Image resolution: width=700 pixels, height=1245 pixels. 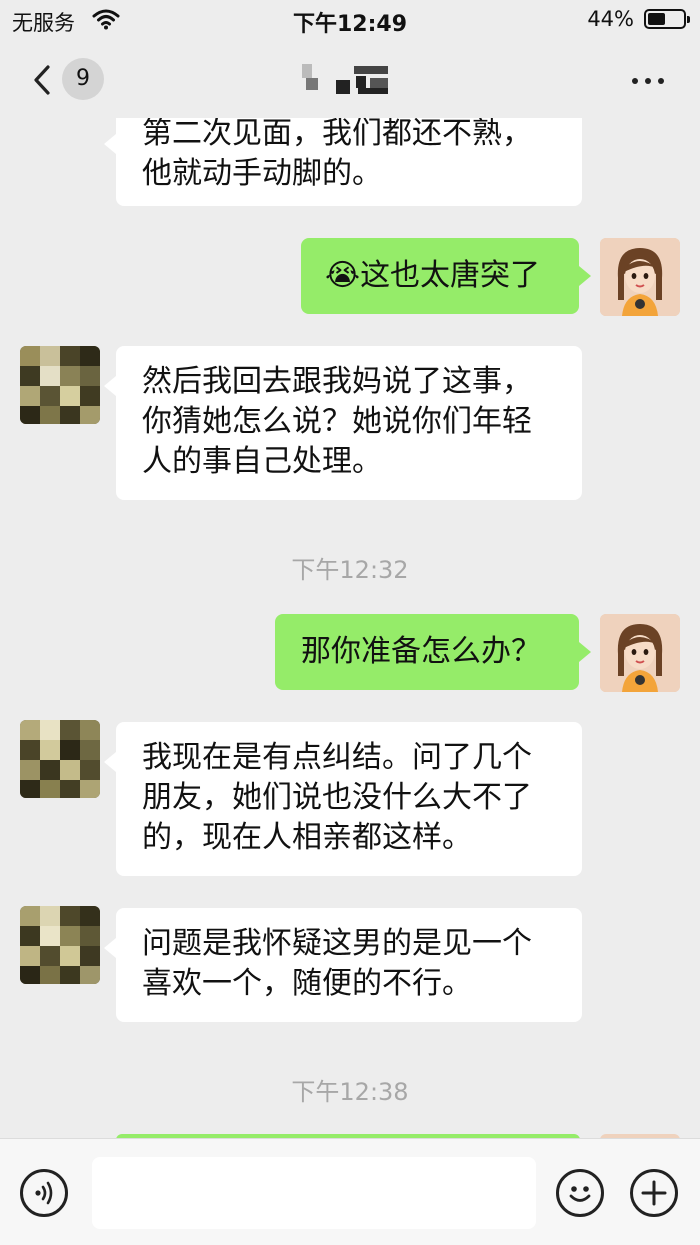 I want to click on message-bubble: 问题是我怀疑这男的是见一个喜欢一个，随便的不行。, so click(x=343, y=965).